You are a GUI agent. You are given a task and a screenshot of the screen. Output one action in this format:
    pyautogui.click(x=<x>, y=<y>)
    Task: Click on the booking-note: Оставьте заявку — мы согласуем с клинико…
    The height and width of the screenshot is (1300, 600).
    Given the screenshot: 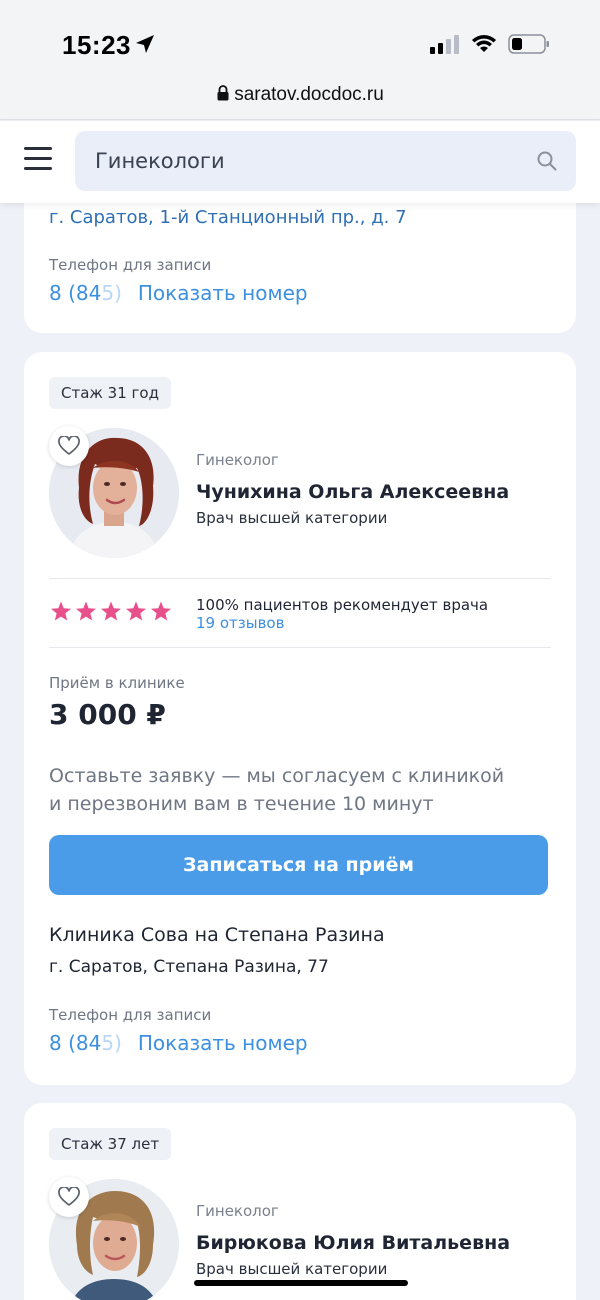 What is the action you would take?
    pyautogui.click(x=299, y=790)
    